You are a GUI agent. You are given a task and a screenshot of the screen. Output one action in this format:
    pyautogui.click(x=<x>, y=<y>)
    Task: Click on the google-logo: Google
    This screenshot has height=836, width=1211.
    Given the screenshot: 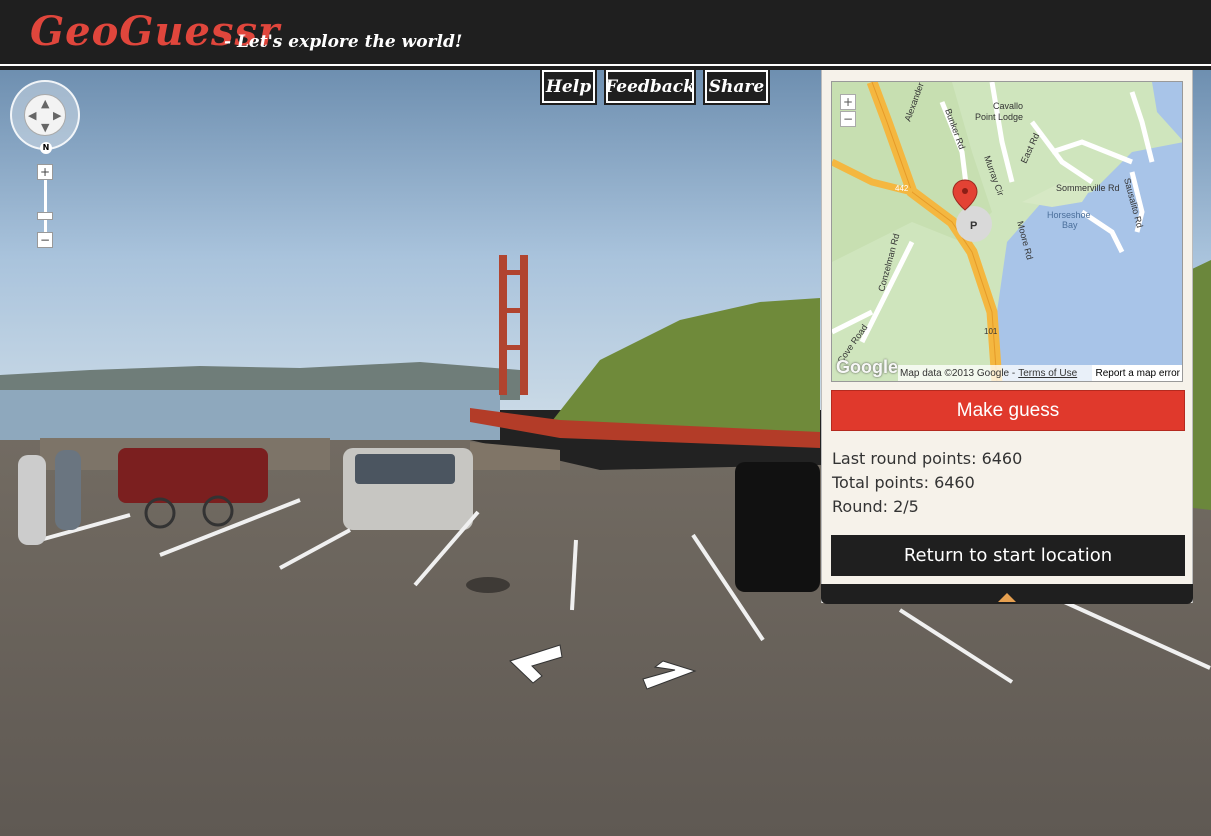 What is the action you would take?
    pyautogui.click(x=867, y=367)
    